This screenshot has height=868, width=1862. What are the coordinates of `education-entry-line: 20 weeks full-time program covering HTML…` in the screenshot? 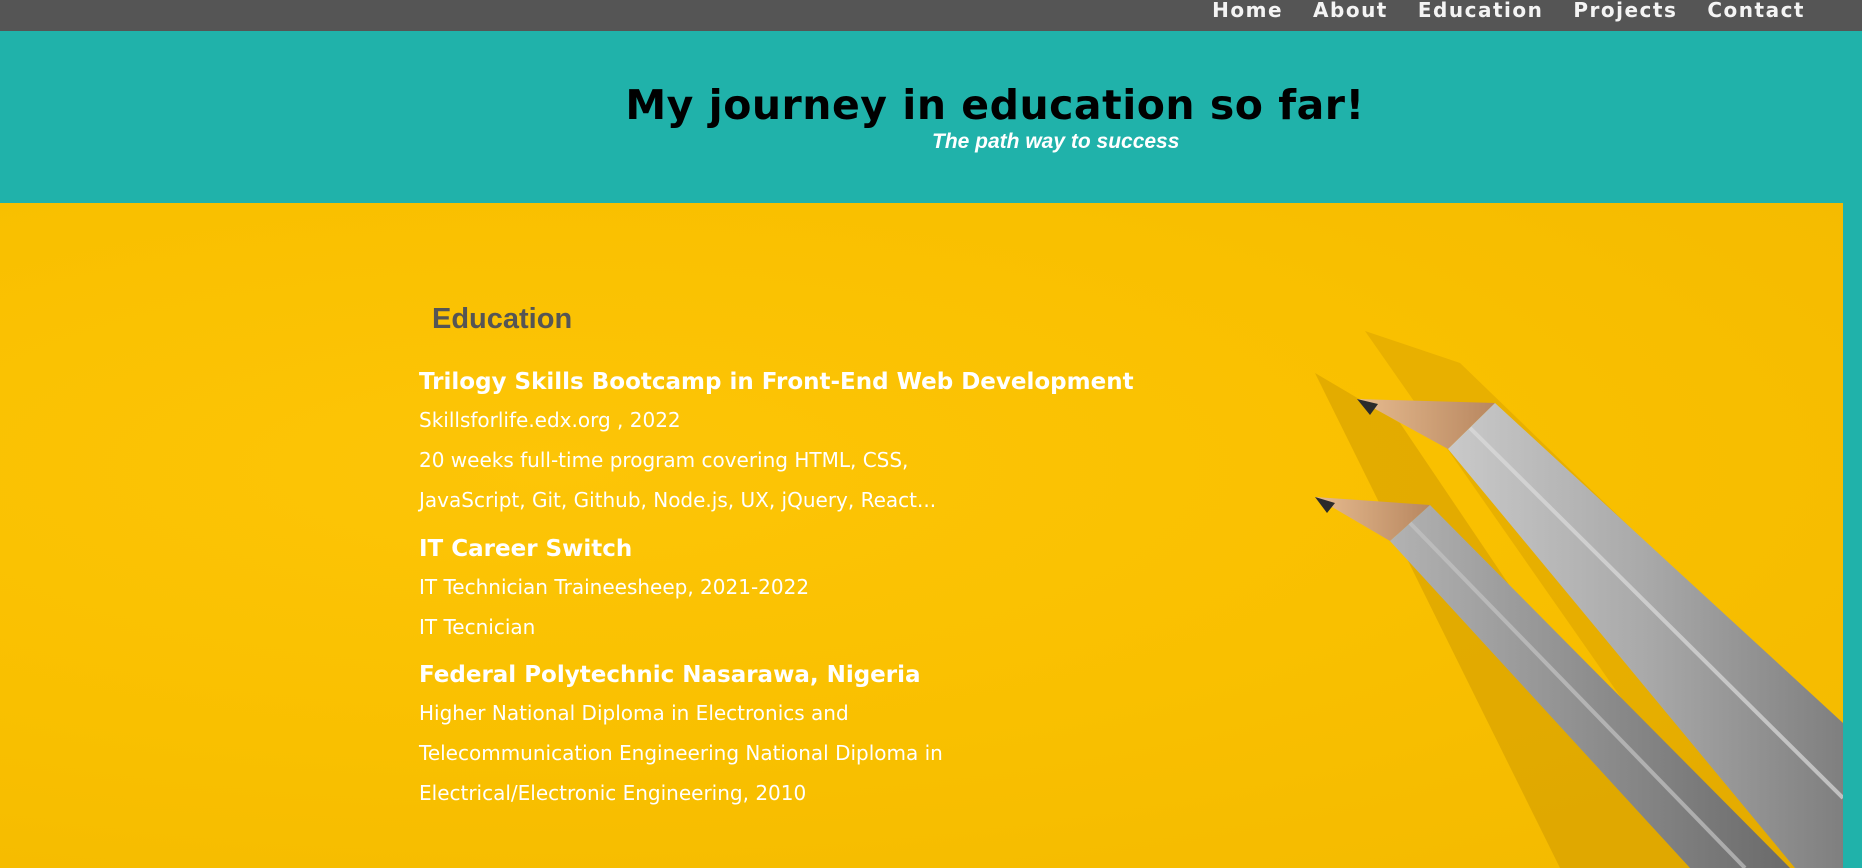 It's located at (664, 460).